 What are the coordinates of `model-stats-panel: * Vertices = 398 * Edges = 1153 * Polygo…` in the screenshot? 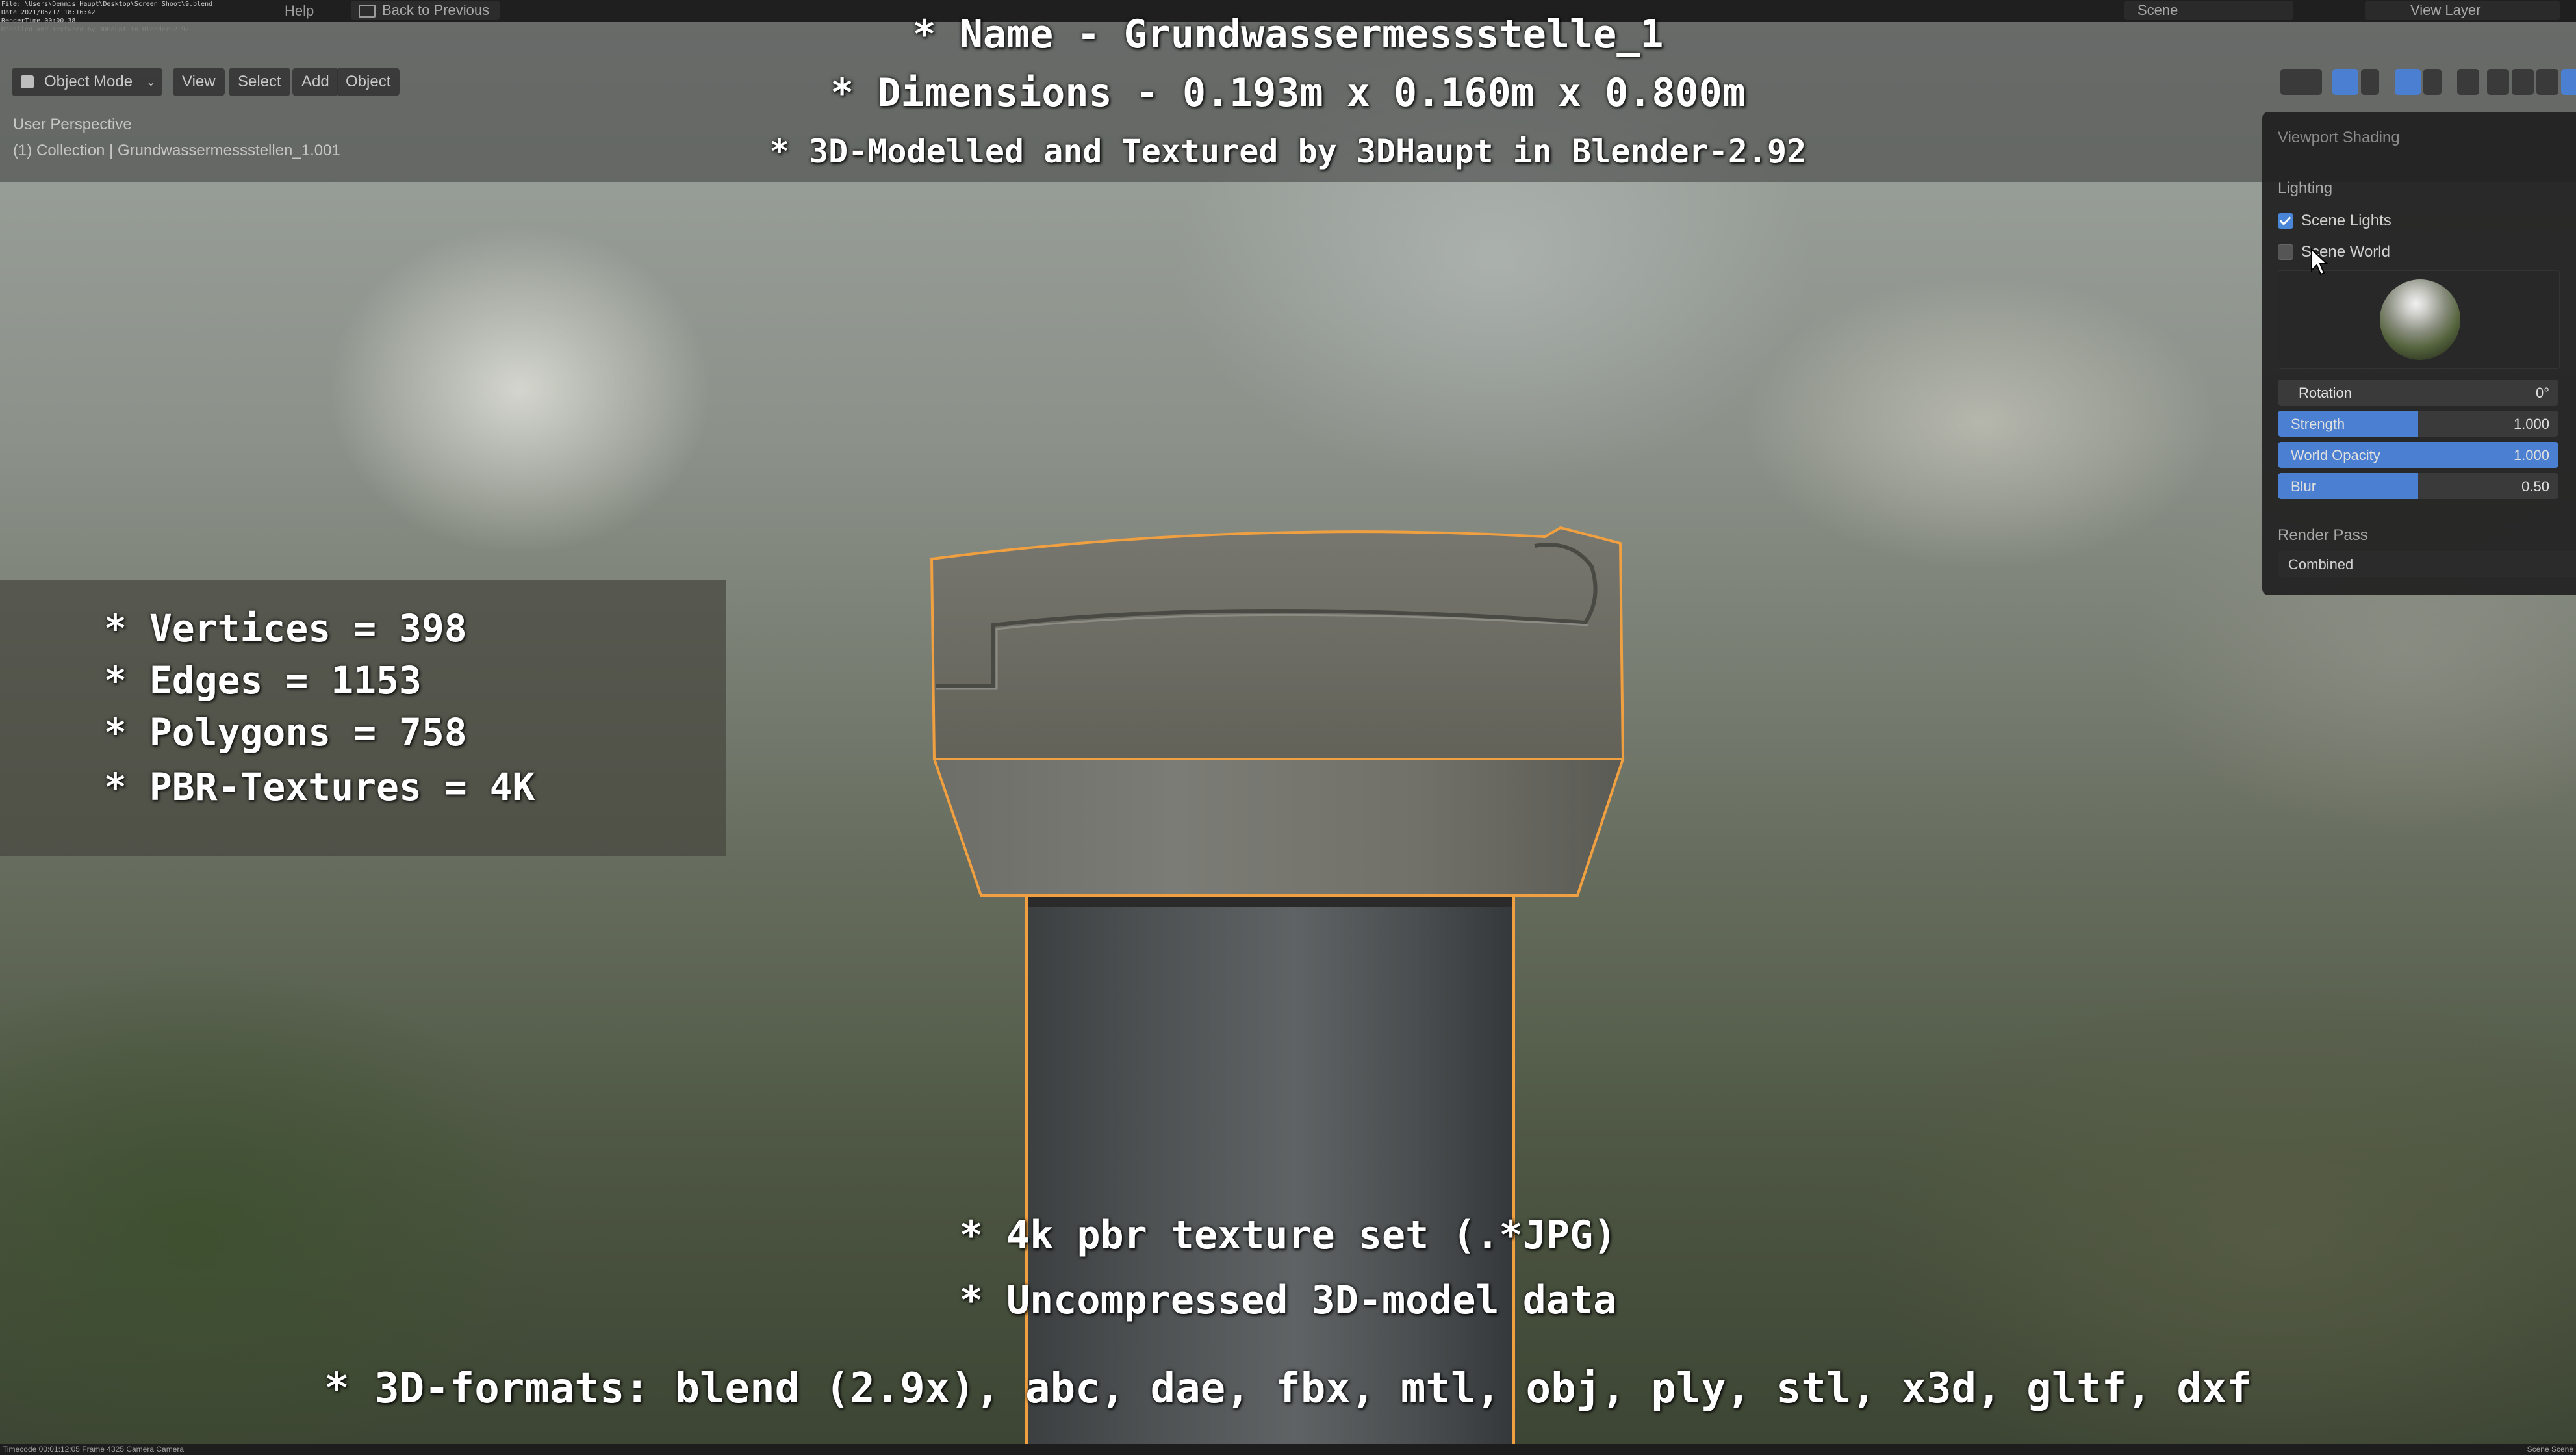 It's located at (363, 718).